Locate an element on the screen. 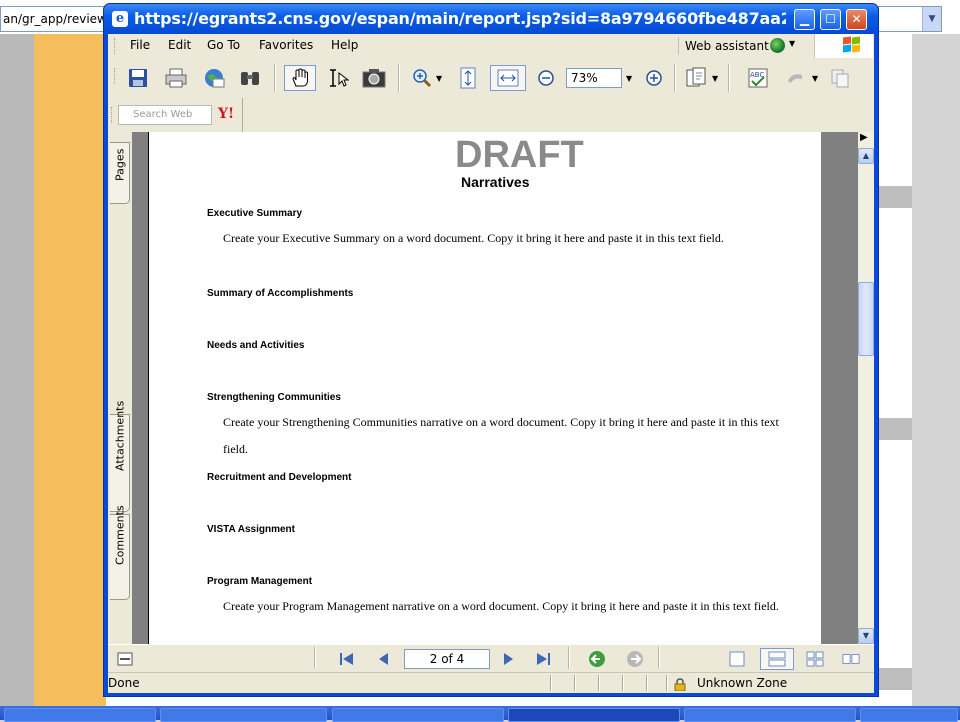 The width and height of the screenshot is (960, 722). copy-icon is located at coordinates (840, 78).